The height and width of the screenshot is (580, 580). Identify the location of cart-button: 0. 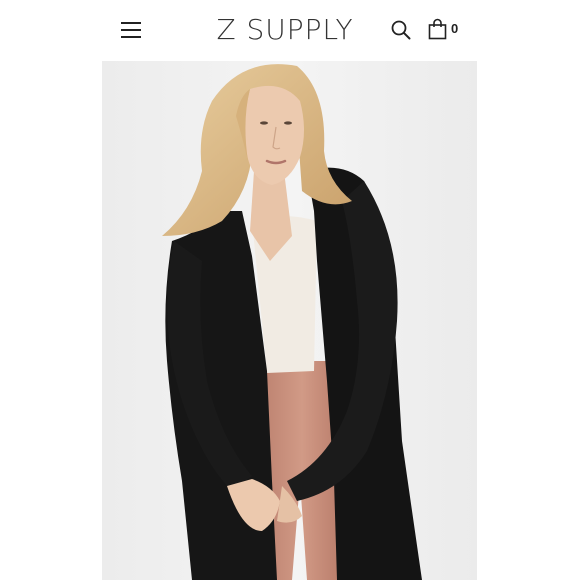
(445, 30).